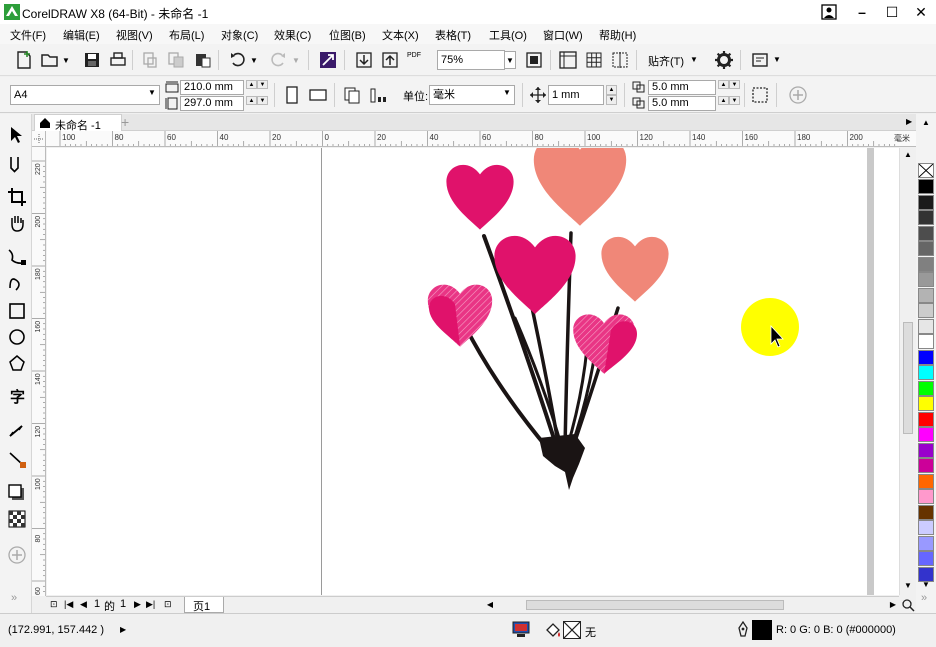 Image resolution: width=936 pixels, height=647 pixels. What do you see at coordinates (666, 61) in the screenshot?
I see `snap-to-button: 贴齐(T)` at bounding box center [666, 61].